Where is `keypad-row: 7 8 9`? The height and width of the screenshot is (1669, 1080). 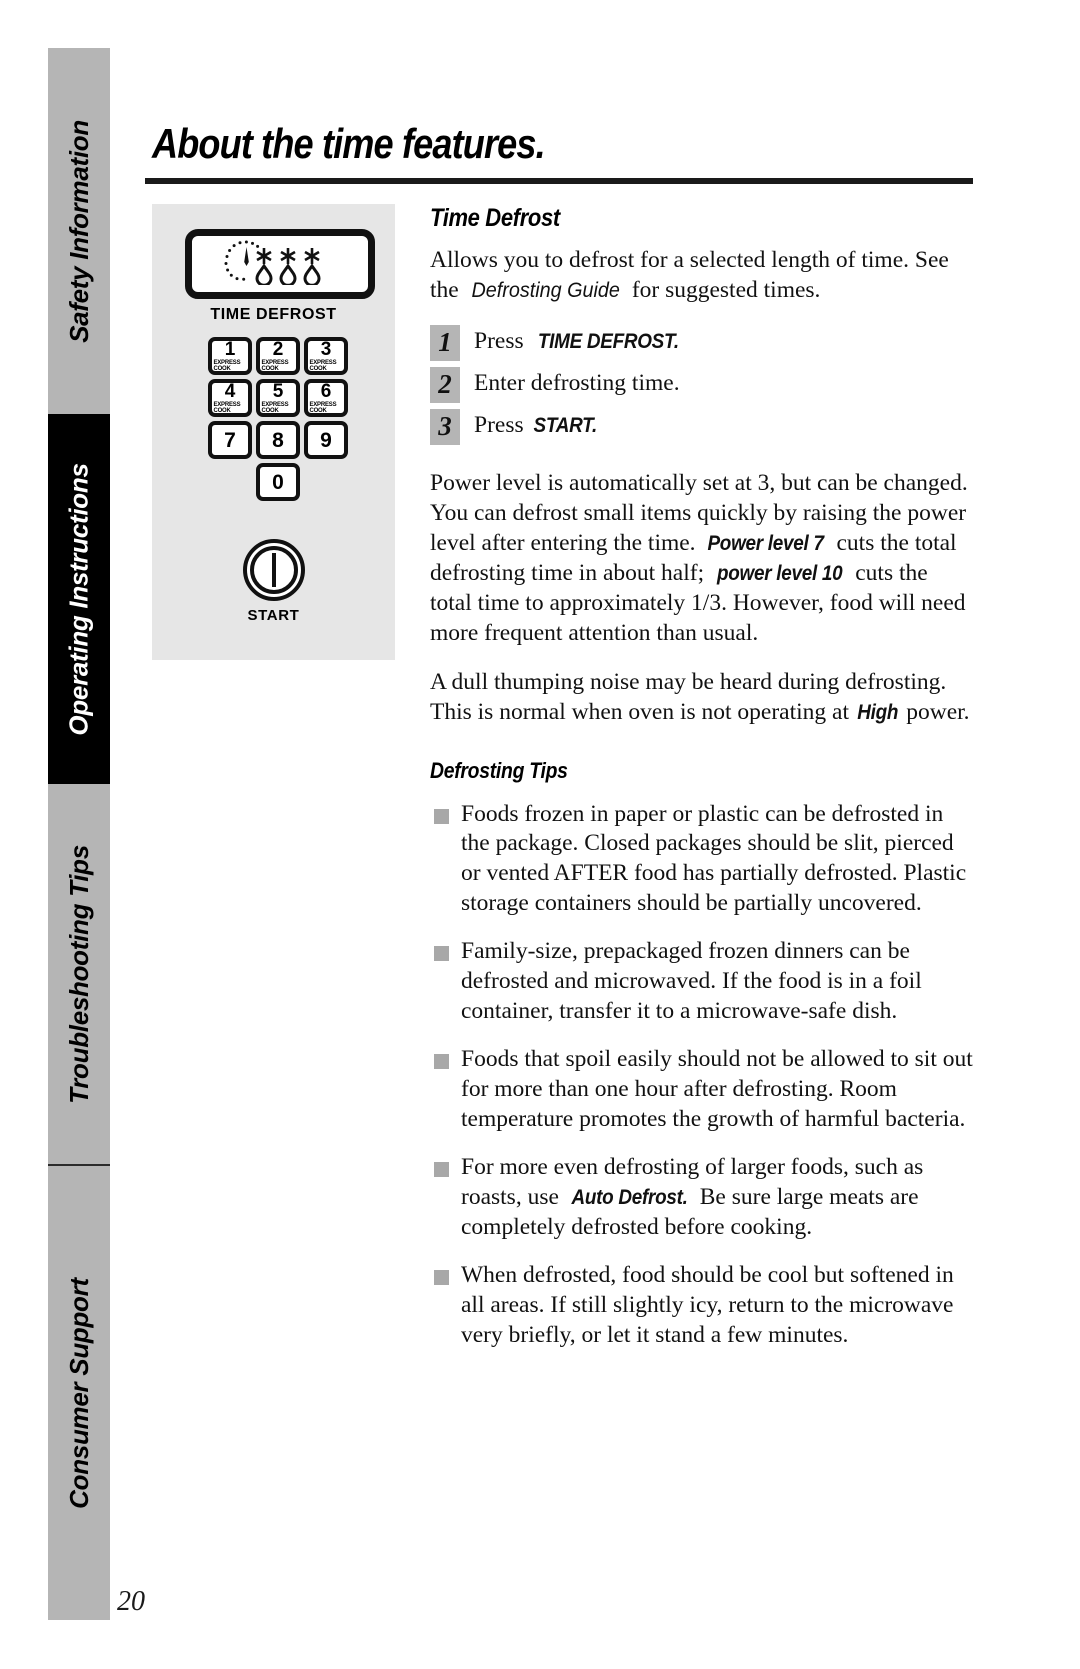
keypad-row: 7 8 9 is located at coordinates (278, 440).